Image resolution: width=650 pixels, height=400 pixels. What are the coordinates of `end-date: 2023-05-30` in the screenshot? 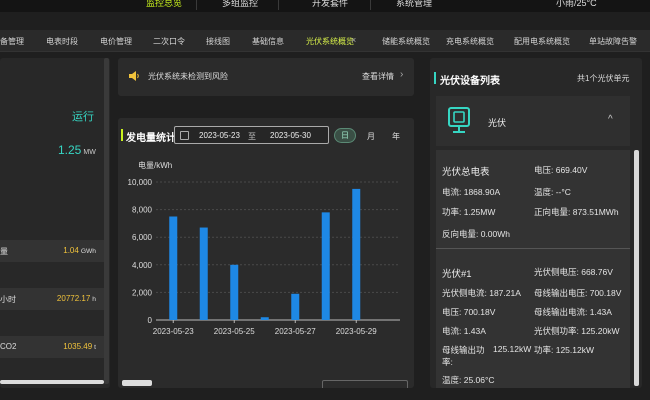 It's located at (290, 135).